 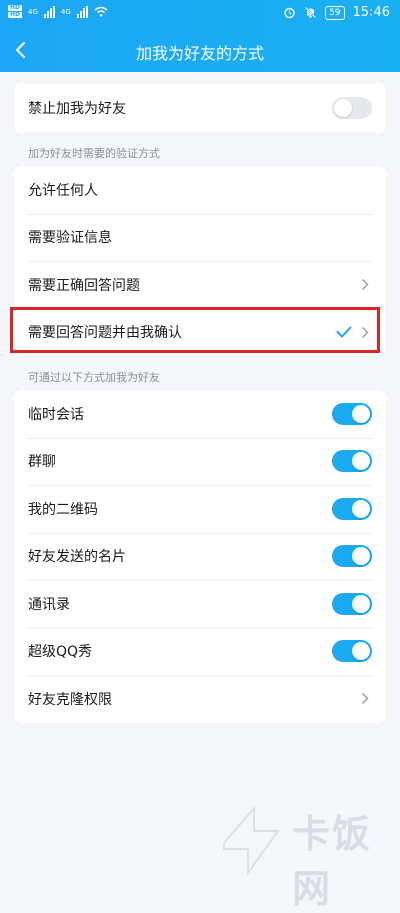 What do you see at coordinates (63, 509) in the screenshot?
I see `source-item-label: 我的二维码` at bounding box center [63, 509].